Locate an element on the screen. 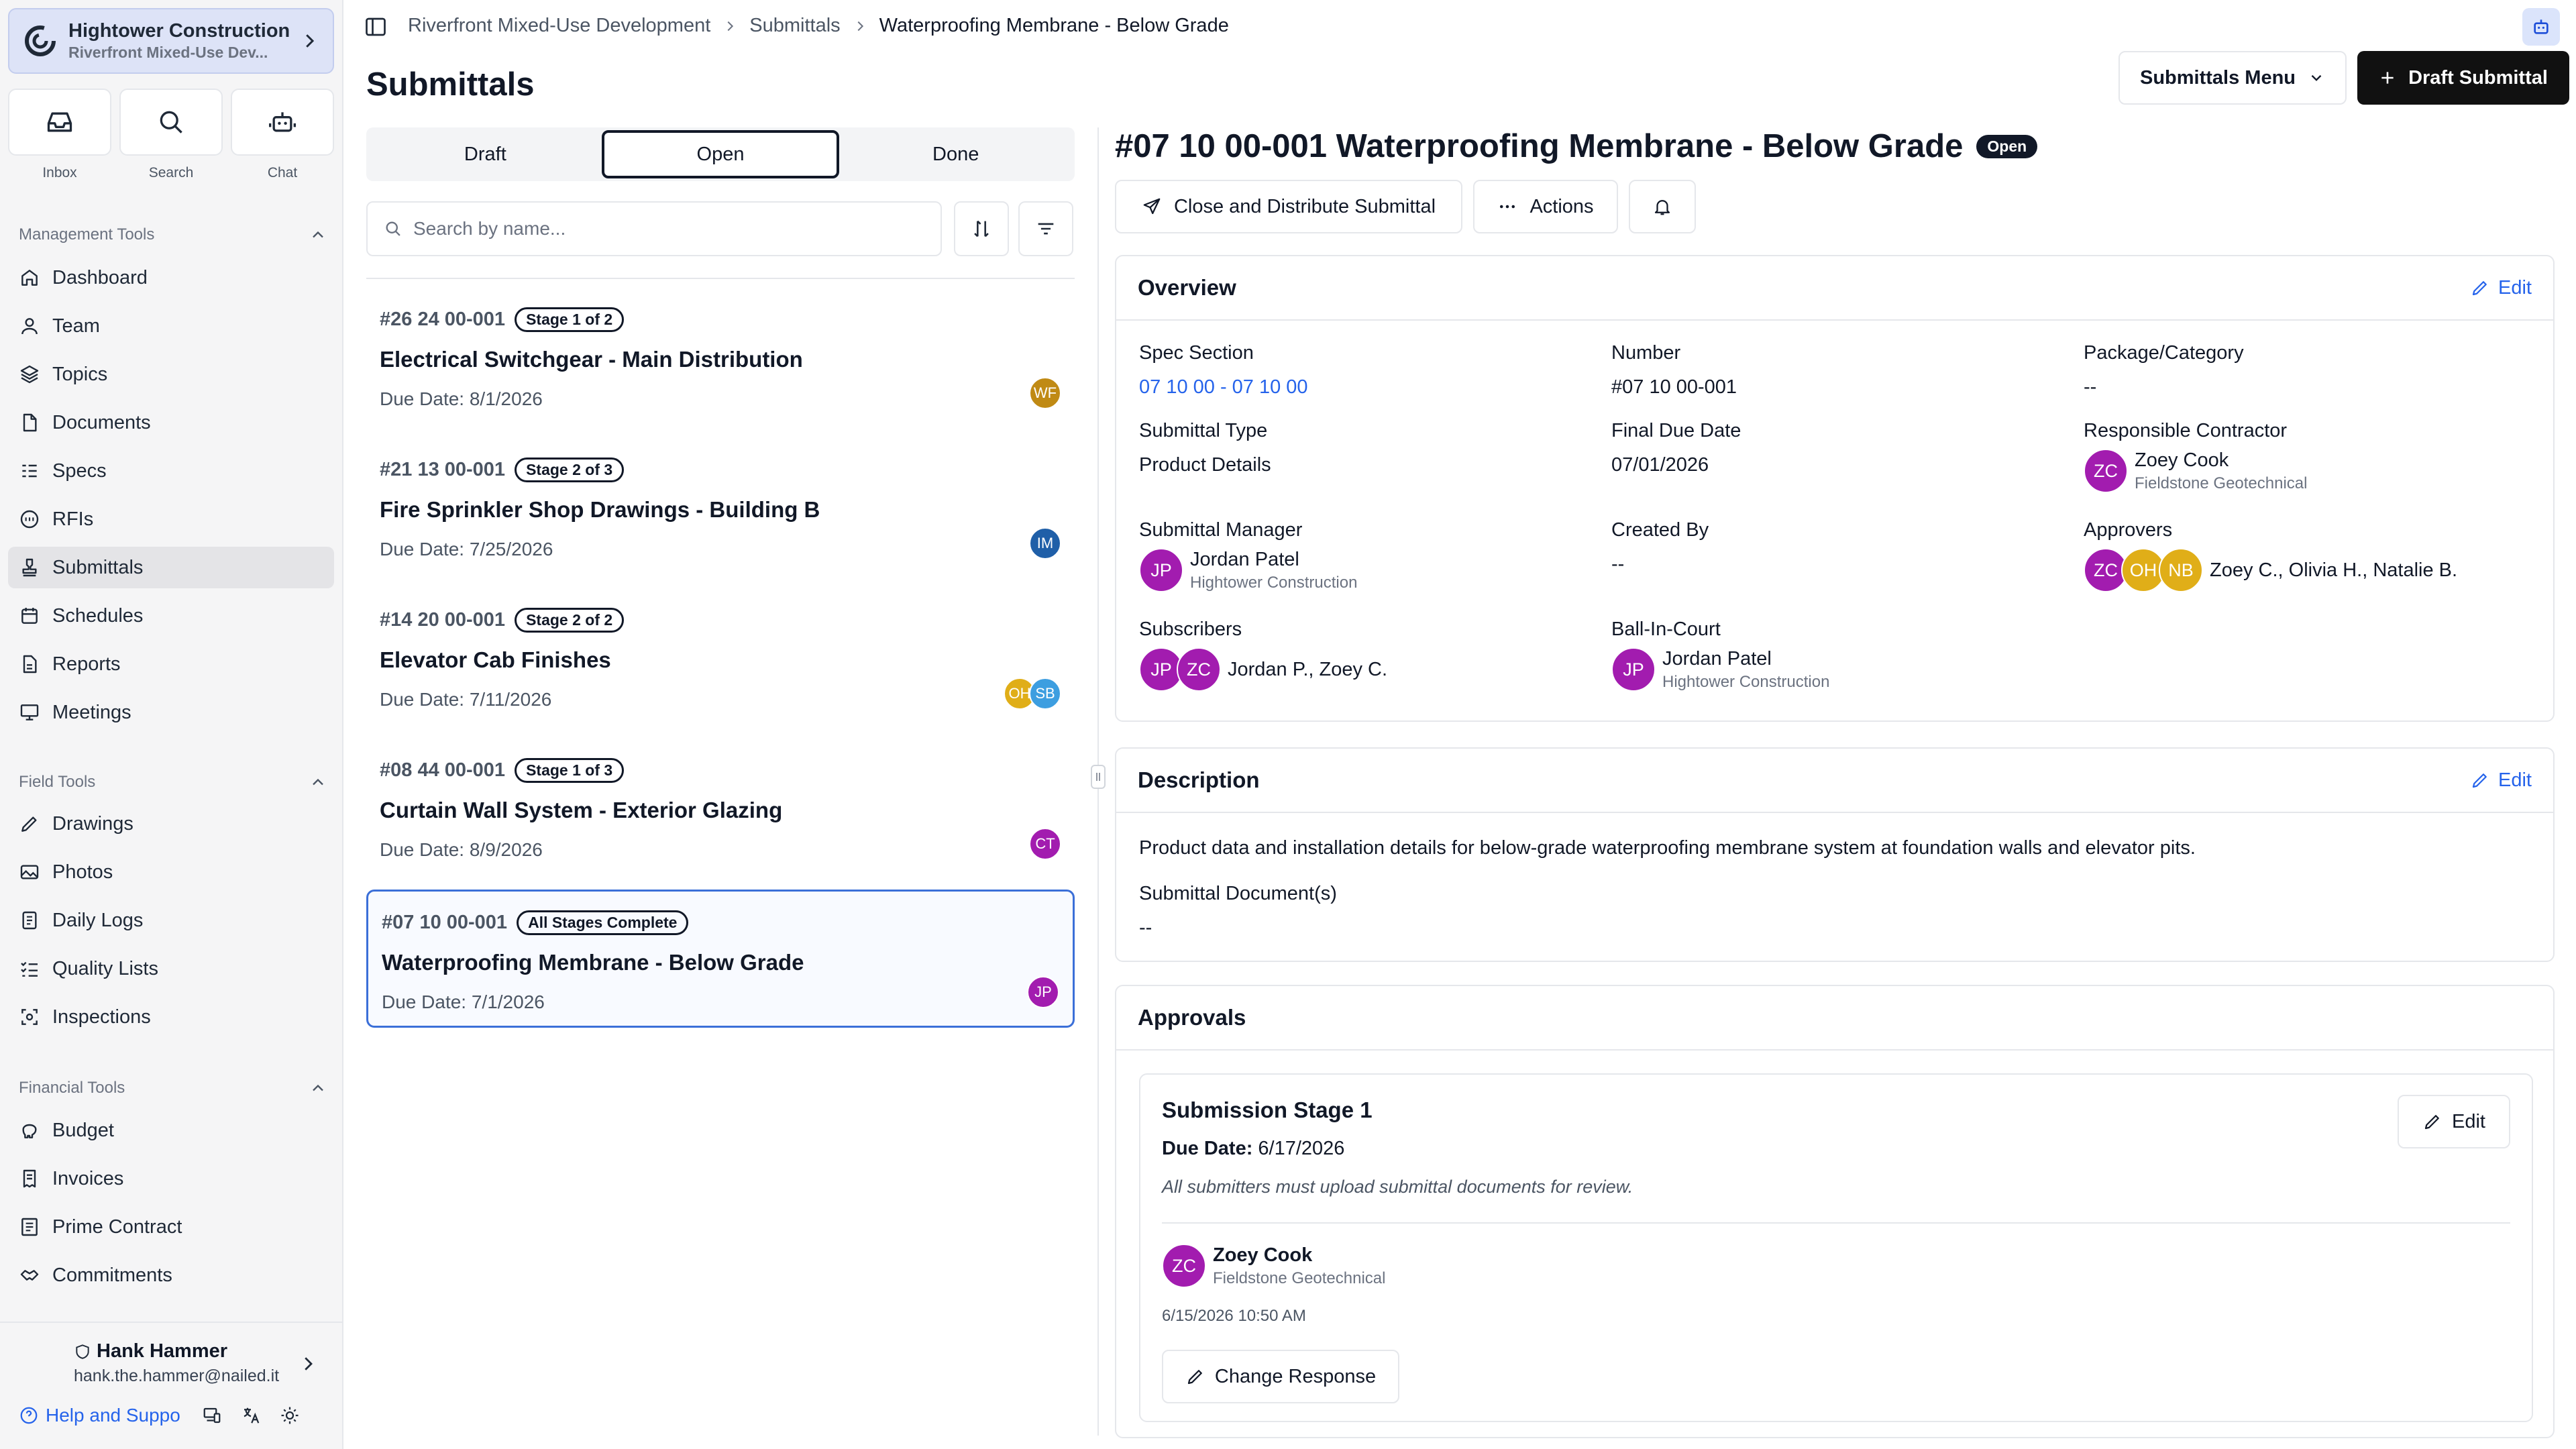  sidebar-item-label: Commitments is located at coordinates (112, 1275).